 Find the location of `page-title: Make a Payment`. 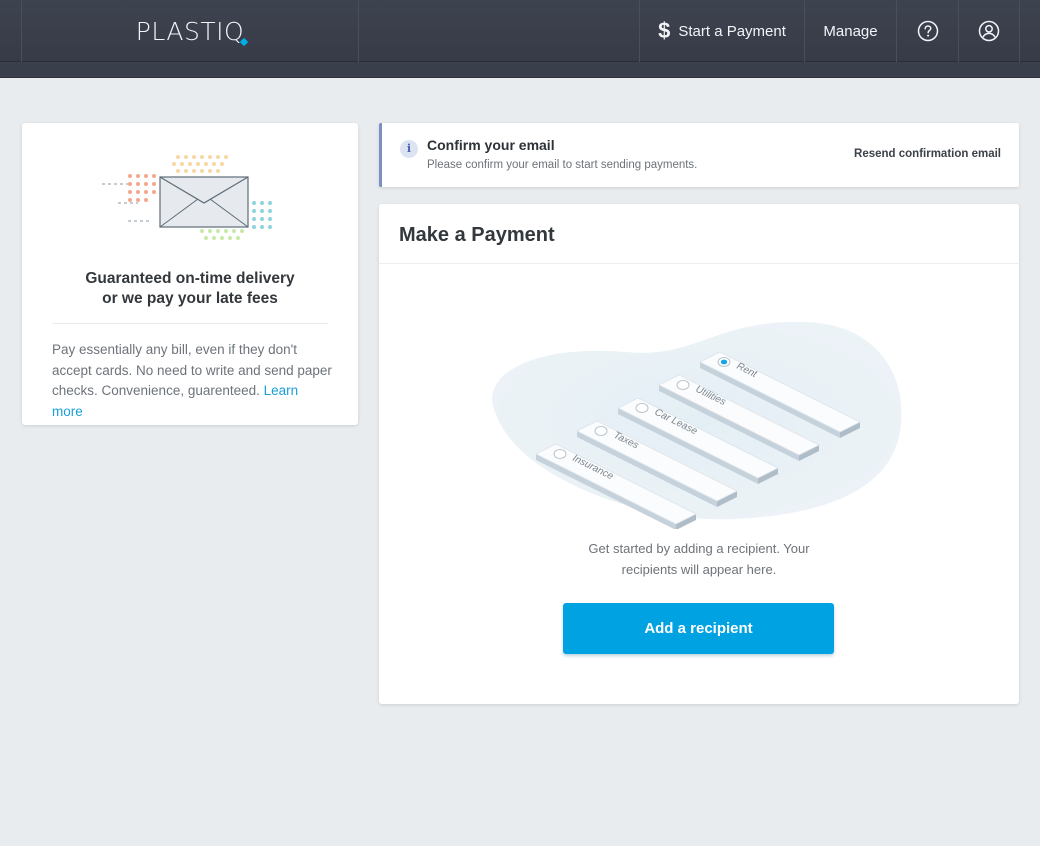

page-title: Make a Payment is located at coordinates (477, 235).